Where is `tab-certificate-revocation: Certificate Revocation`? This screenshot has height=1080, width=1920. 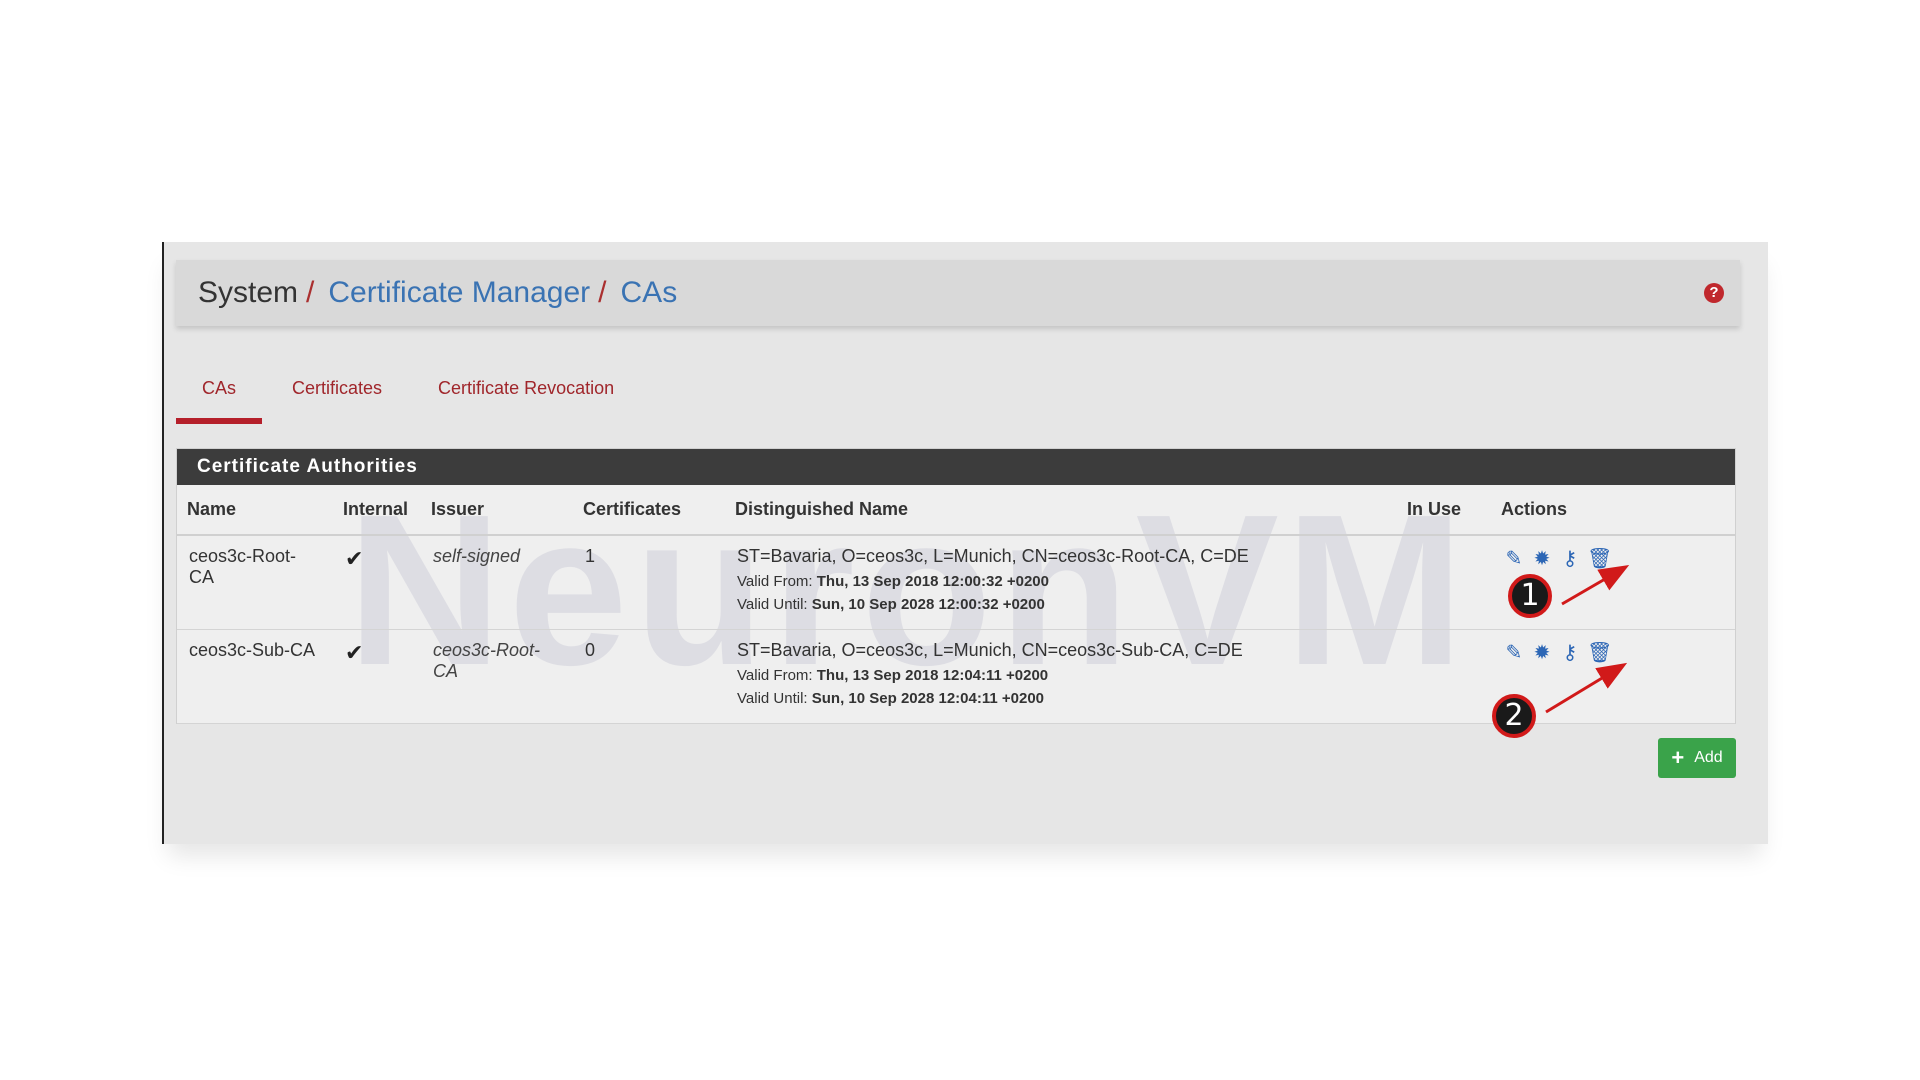 tab-certificate-revocation: Certificate Revocation is located at coordinates (526, 398).